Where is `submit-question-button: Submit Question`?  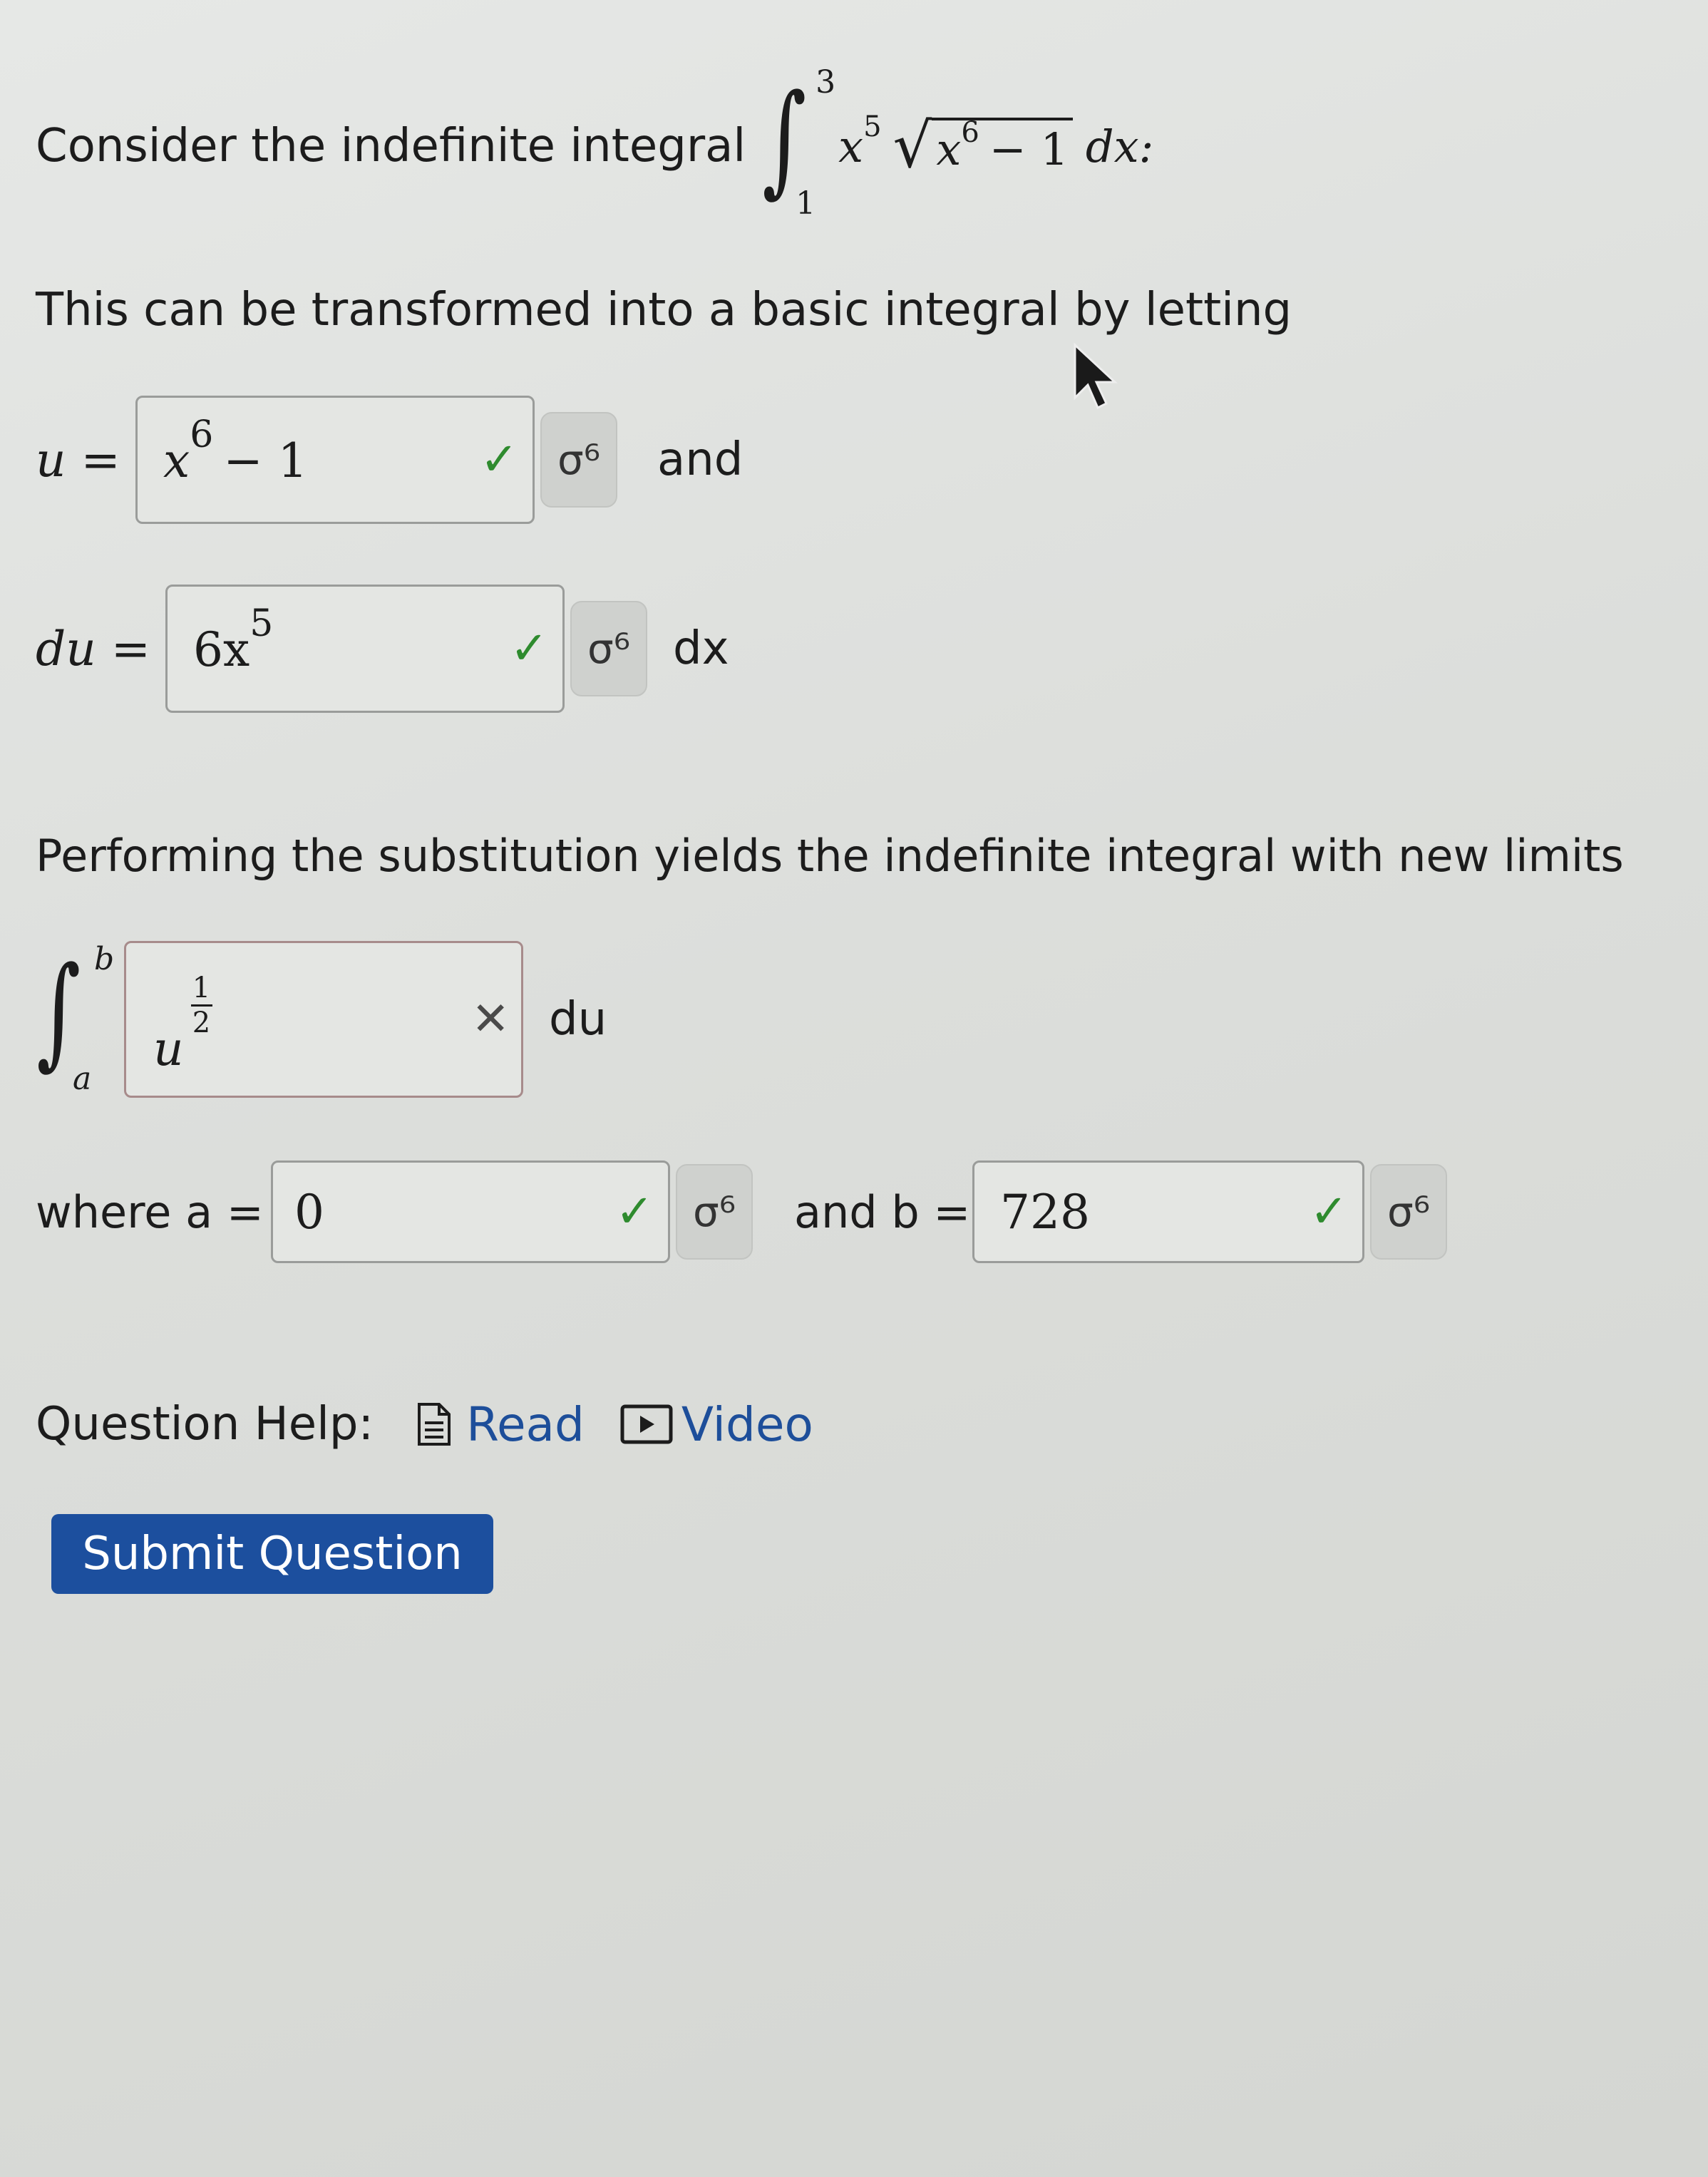
submit-question-button: Submit Question is located at coordinates (272, 1554).